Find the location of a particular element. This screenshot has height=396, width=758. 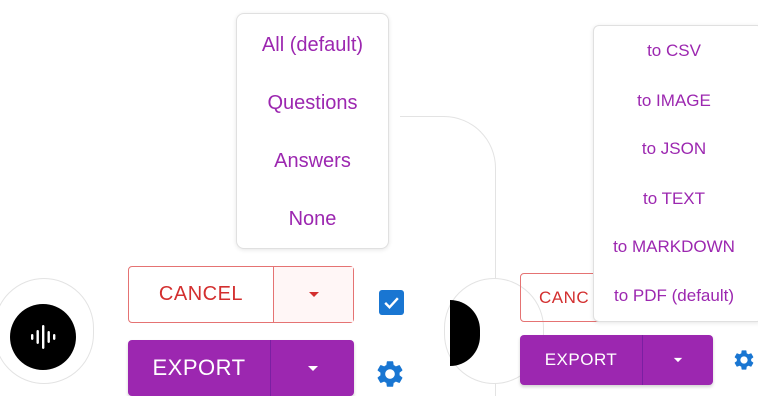

menu-item-answers: Answers is located at coordinates (312, 161).